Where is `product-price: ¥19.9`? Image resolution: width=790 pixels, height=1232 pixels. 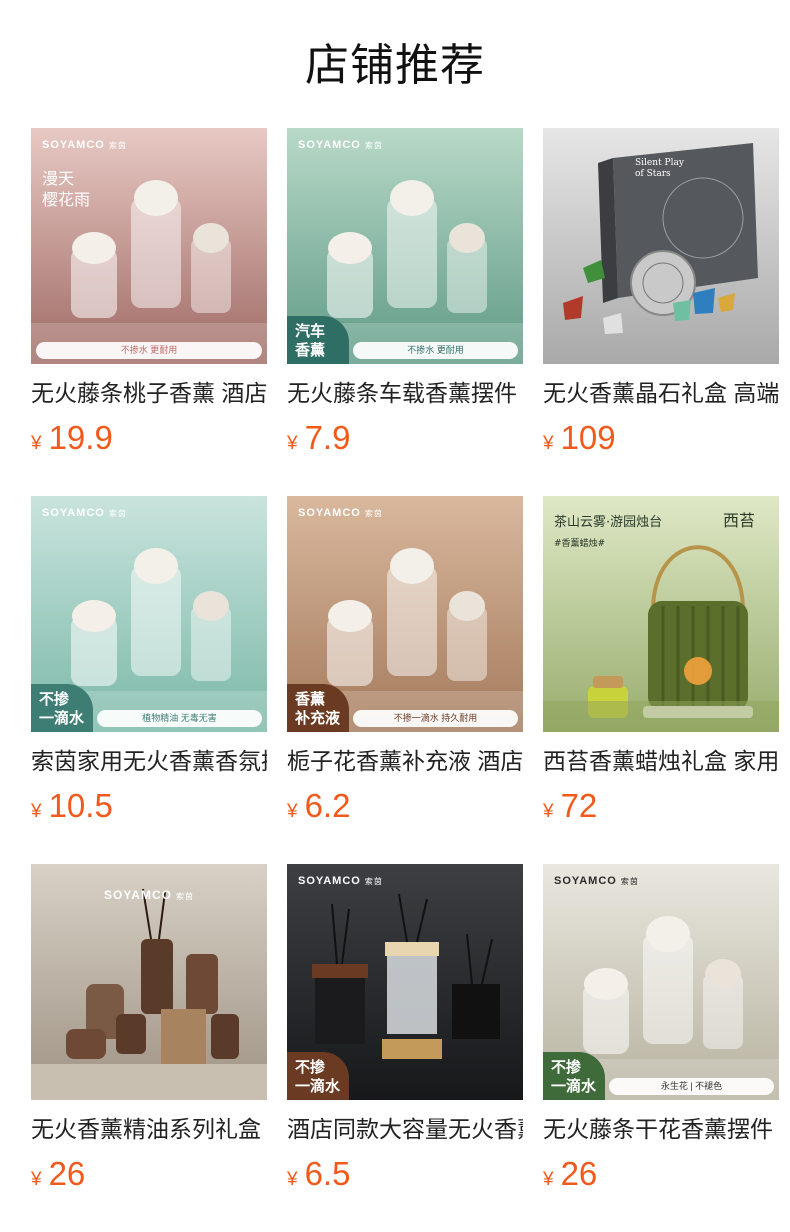
product-price: ¥19.9 is located at coordinates (72, 438).